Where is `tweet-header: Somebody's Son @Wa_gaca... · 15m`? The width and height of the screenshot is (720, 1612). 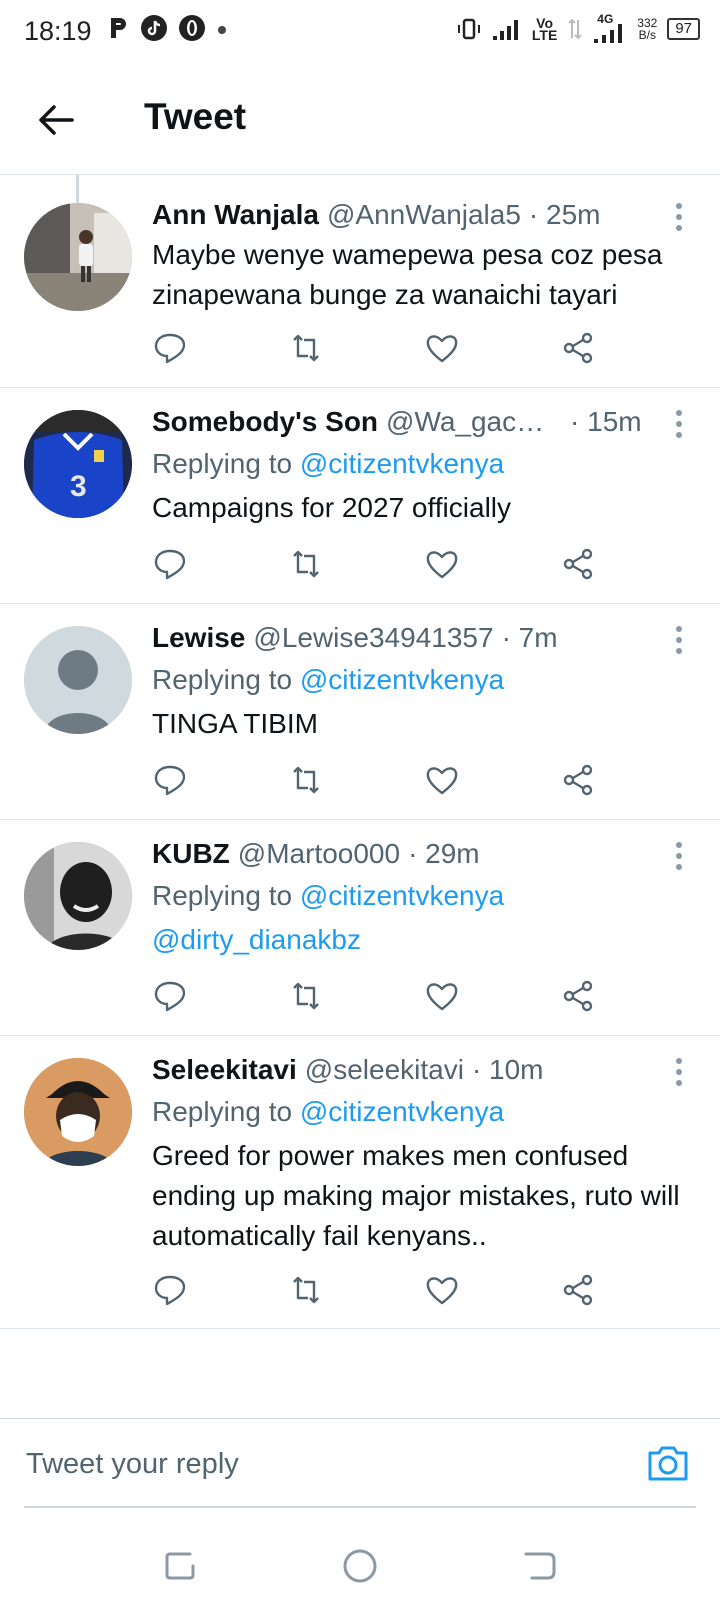 tweet-header: Somebody's Son @Wa_gaca... · 15m is located at coordinates (416, 422).